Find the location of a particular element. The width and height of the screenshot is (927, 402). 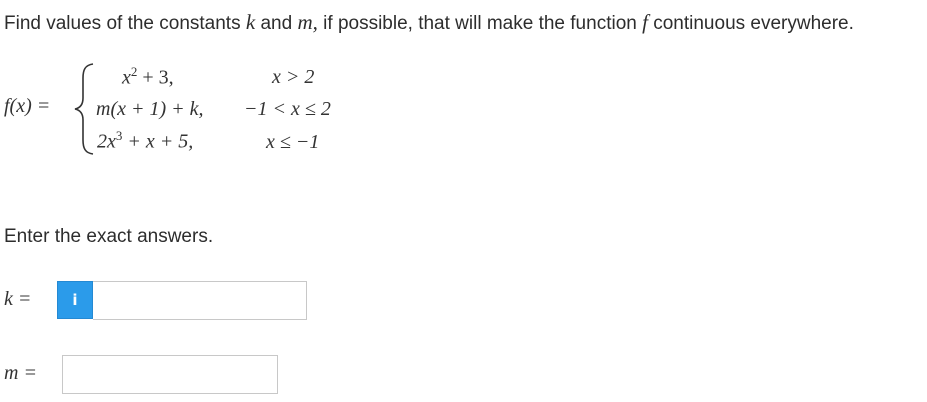

case-3-expression: 2x3 + x + 5, is located at coordinates (145, 140).